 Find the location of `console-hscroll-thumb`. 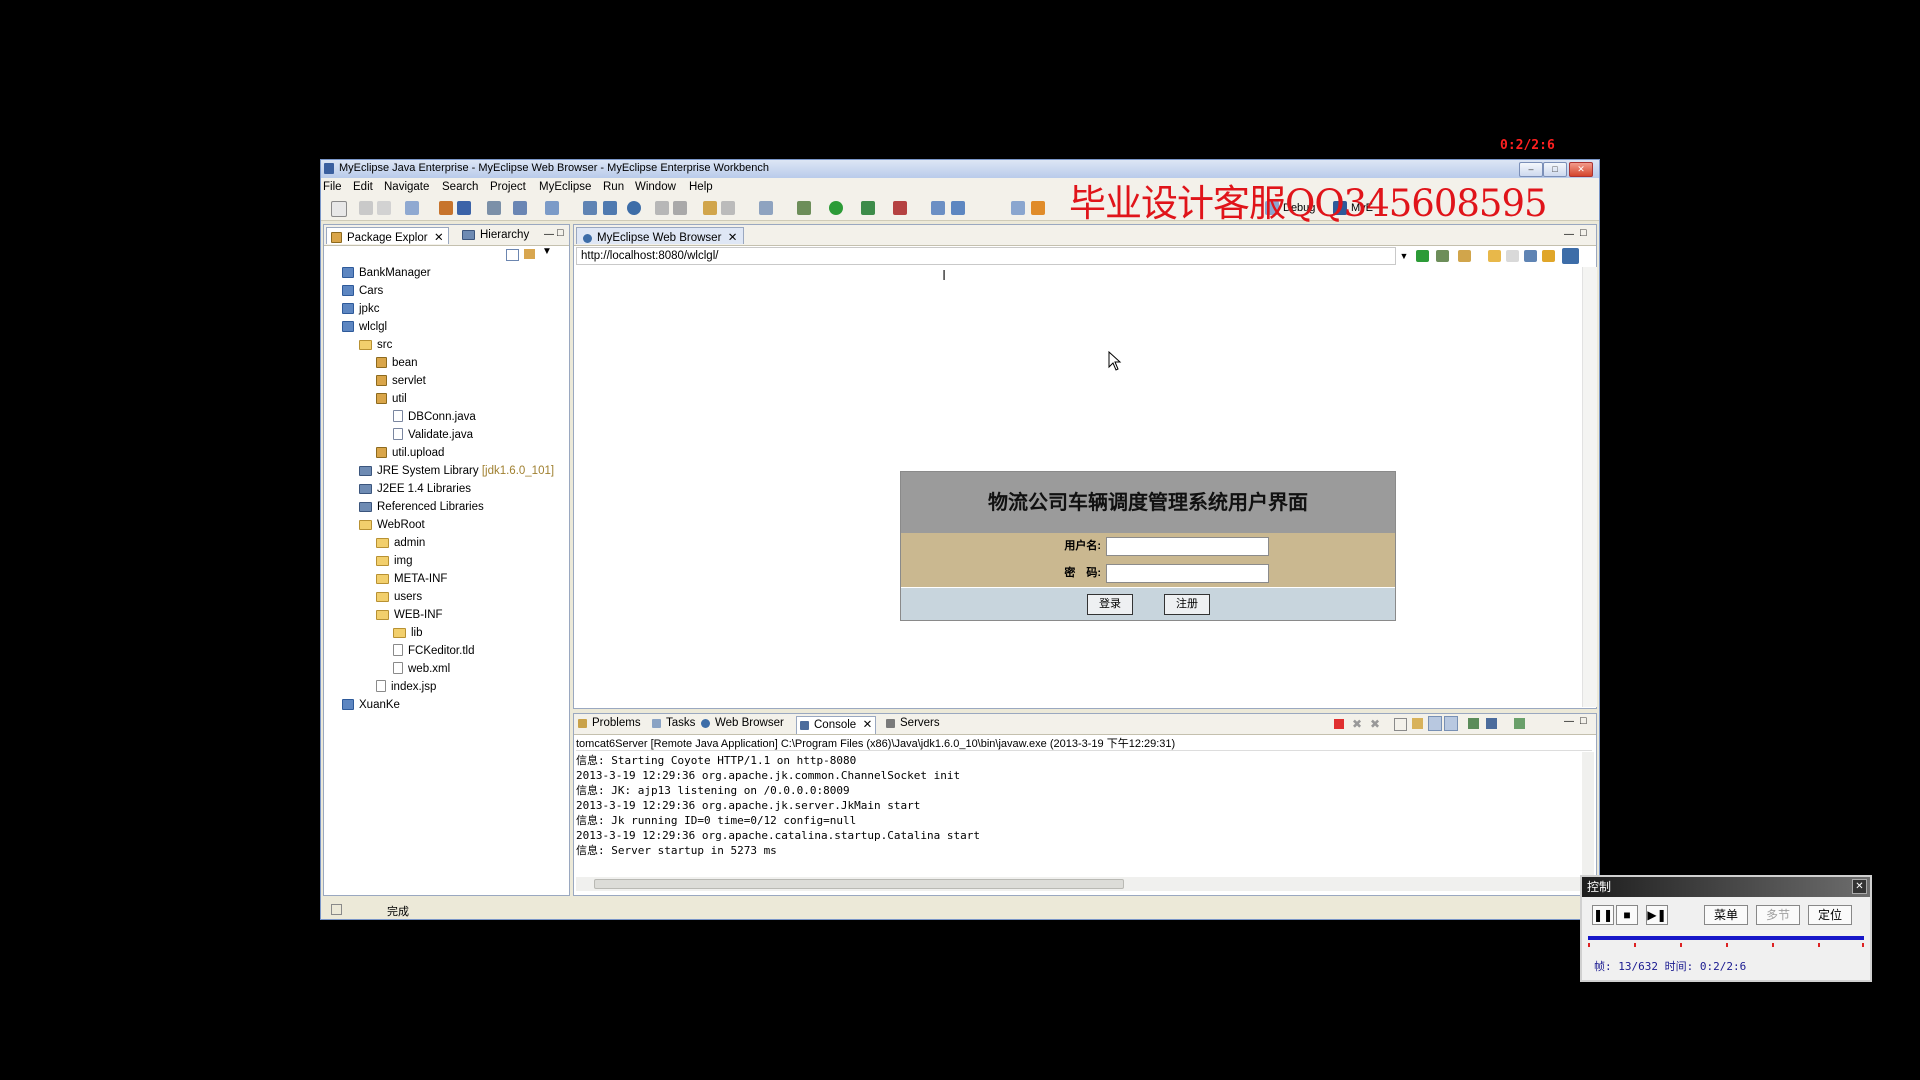

console-hscroll-thumb is located at coordinates (859, 884).